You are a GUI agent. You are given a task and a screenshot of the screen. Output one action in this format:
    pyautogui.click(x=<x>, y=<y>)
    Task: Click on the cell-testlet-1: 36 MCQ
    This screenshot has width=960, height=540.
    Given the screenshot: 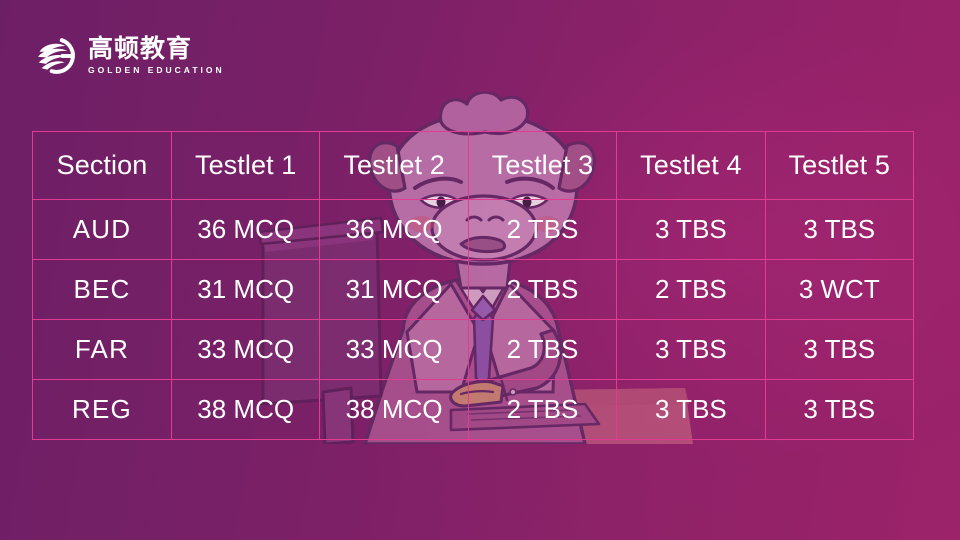 What is the action you would take?
    pyautogui.click(x=245, y=229)
    